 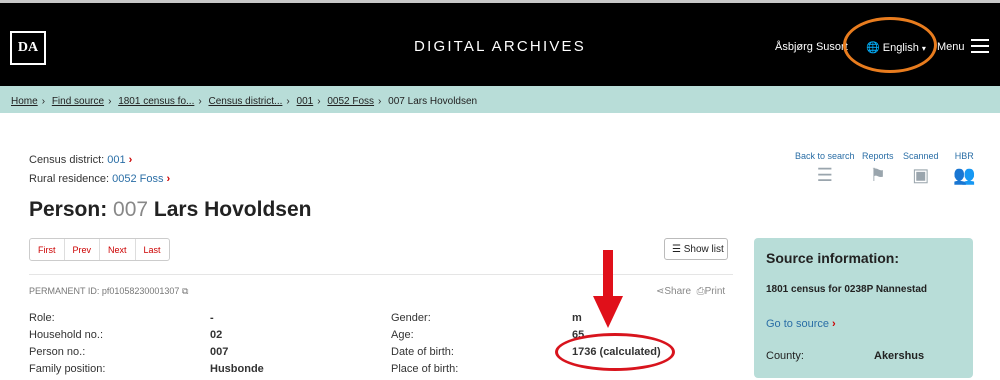 I want to click on field-value: Husbonde, so click(x=237, y=369).